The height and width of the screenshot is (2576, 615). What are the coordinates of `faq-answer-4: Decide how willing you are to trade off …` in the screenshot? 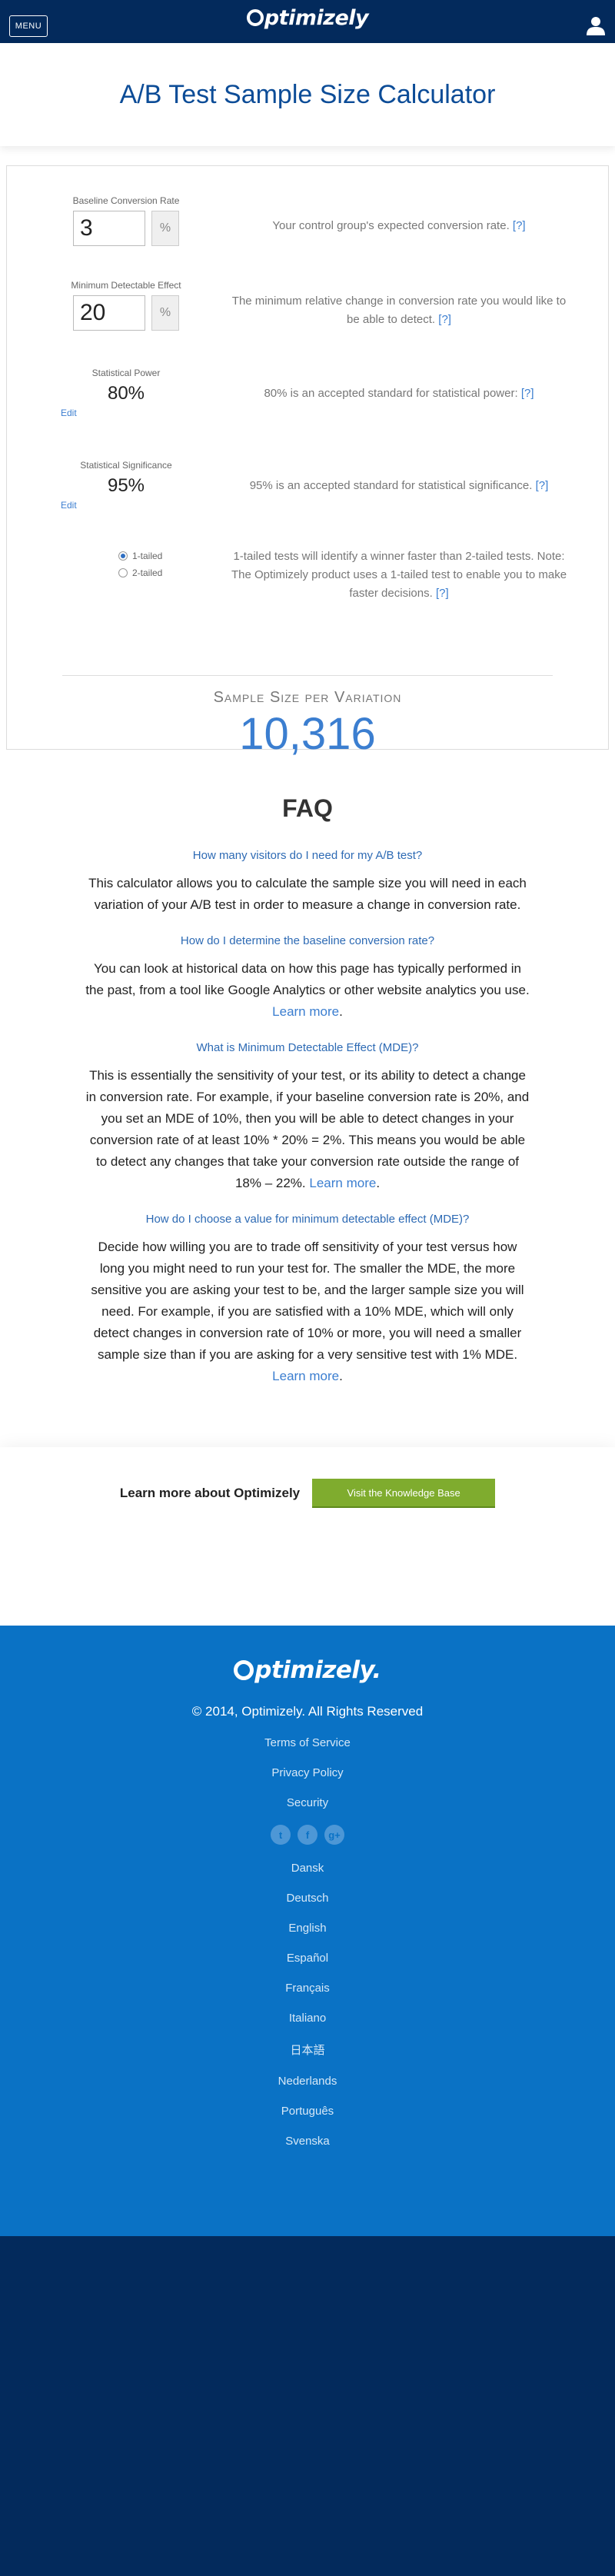 It's located at (307, 1312).